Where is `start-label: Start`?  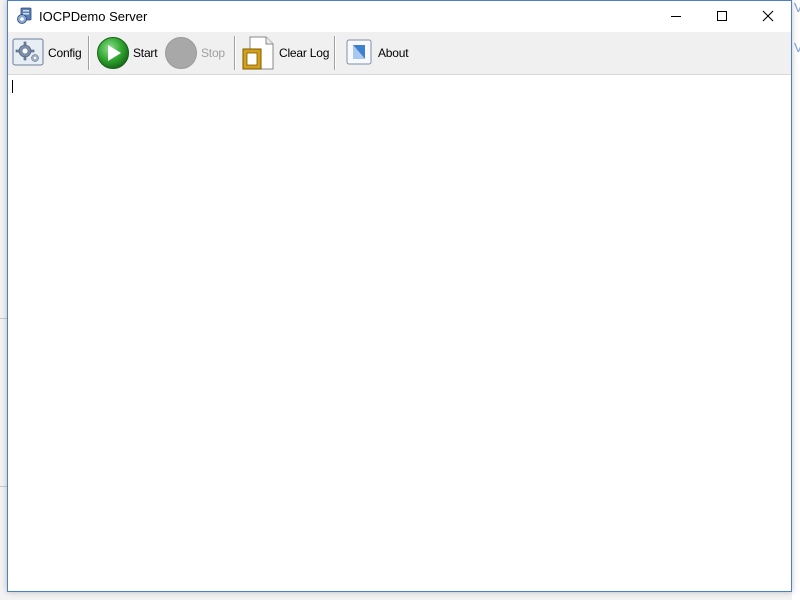
start-label: Start is located at coordinates (145, 53).